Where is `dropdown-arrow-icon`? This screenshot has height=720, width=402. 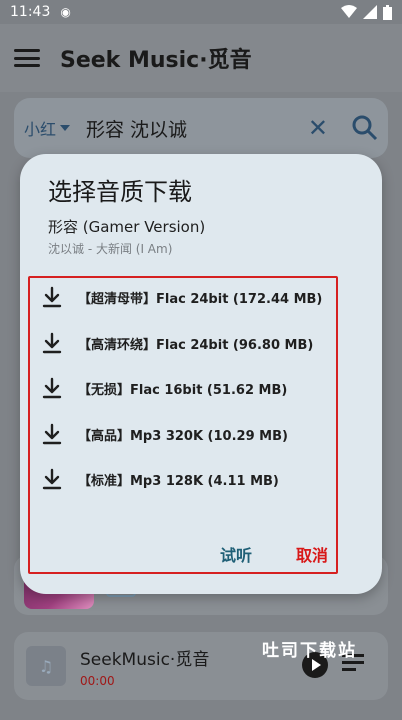
dropdown-arrow-icon is located at coordinates (65, 128).